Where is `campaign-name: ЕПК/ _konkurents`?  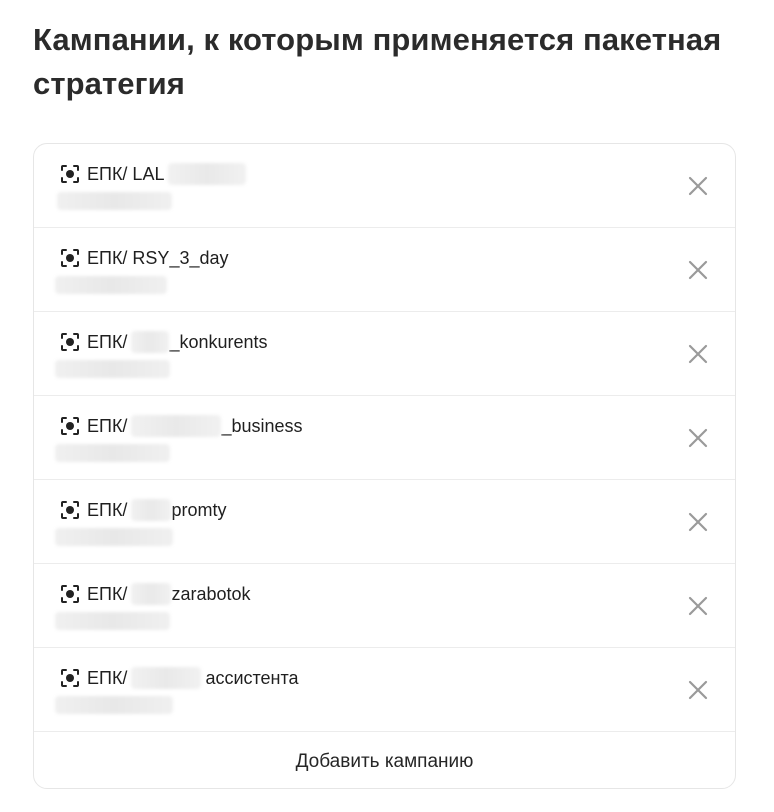 campaign-name: ЕПК/ _konkurents is located at coordinates (164, 342).